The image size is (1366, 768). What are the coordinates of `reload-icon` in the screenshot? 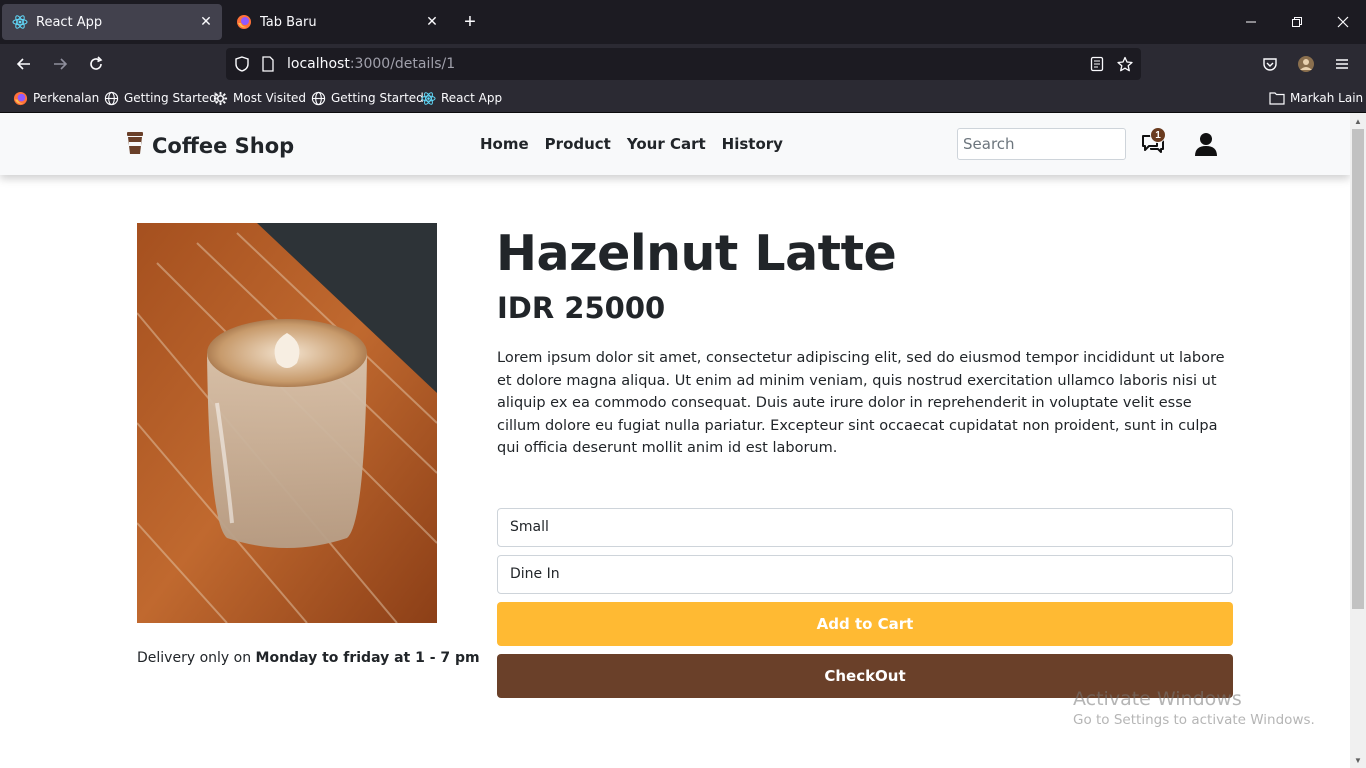 It's located at (96, 64).